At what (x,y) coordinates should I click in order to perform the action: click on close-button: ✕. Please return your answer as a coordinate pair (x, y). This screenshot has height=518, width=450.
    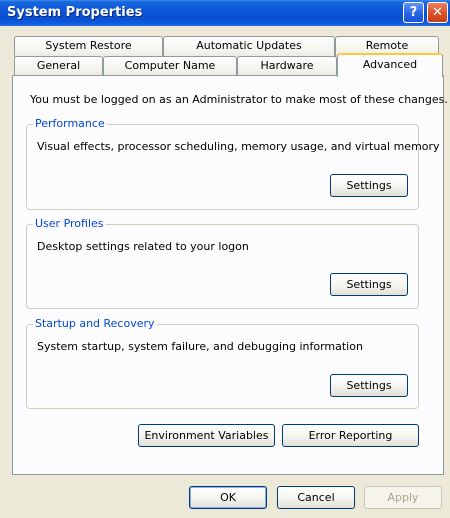
    Looking at the image, I should click on (437, 12).